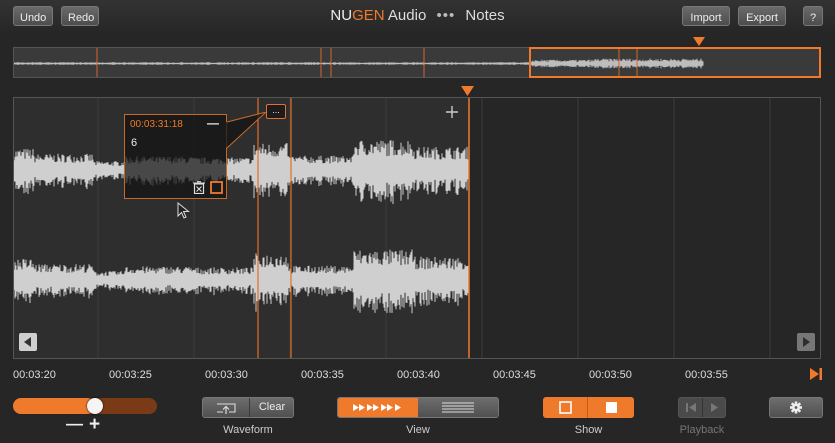 This screenshot has height=443, width=835. I want to click on arrow-left-icon, so click(27, 342).